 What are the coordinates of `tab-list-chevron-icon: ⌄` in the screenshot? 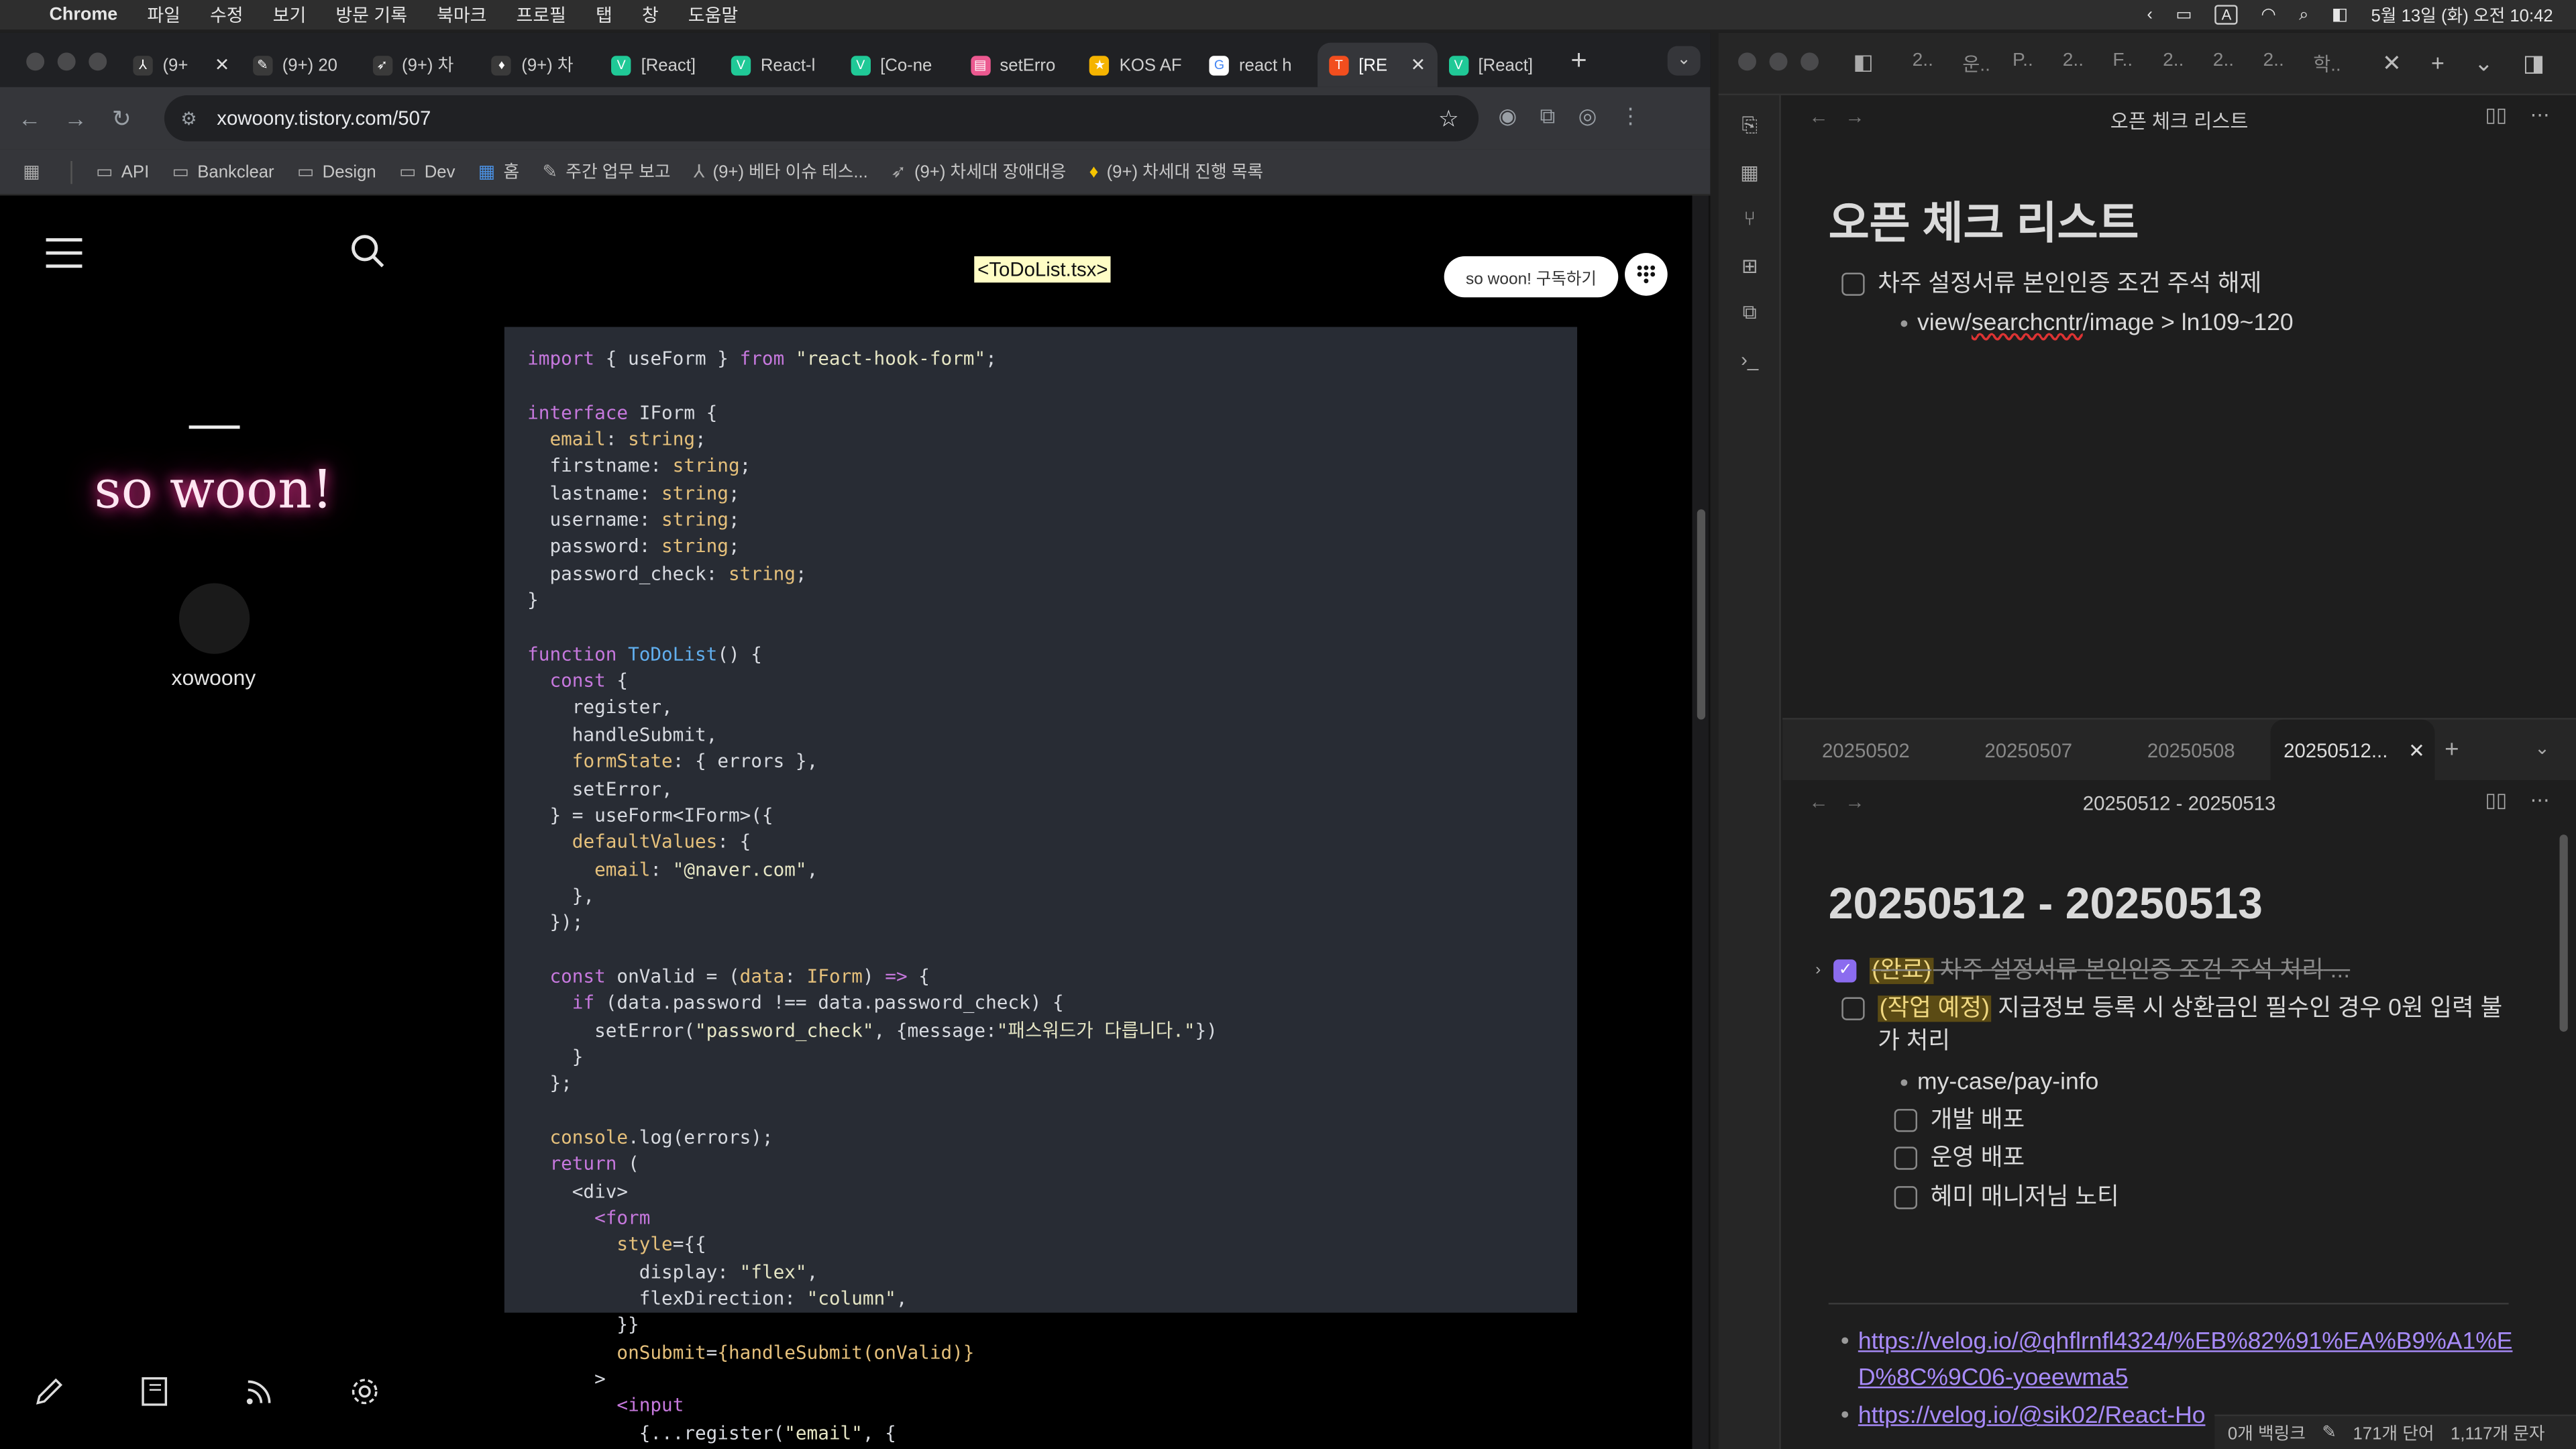 It's located at (2542, 748).